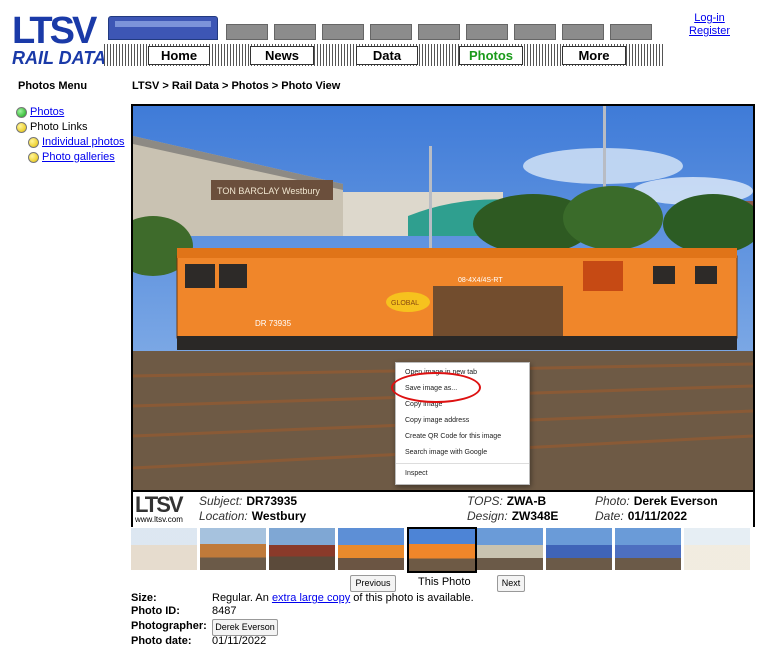 The height and width of the screenshot is (647, 760). What do you see at coordinates (491, 55) in the screenshot?
I see `nav-photos: Photos` at bounding box center [491, 55].